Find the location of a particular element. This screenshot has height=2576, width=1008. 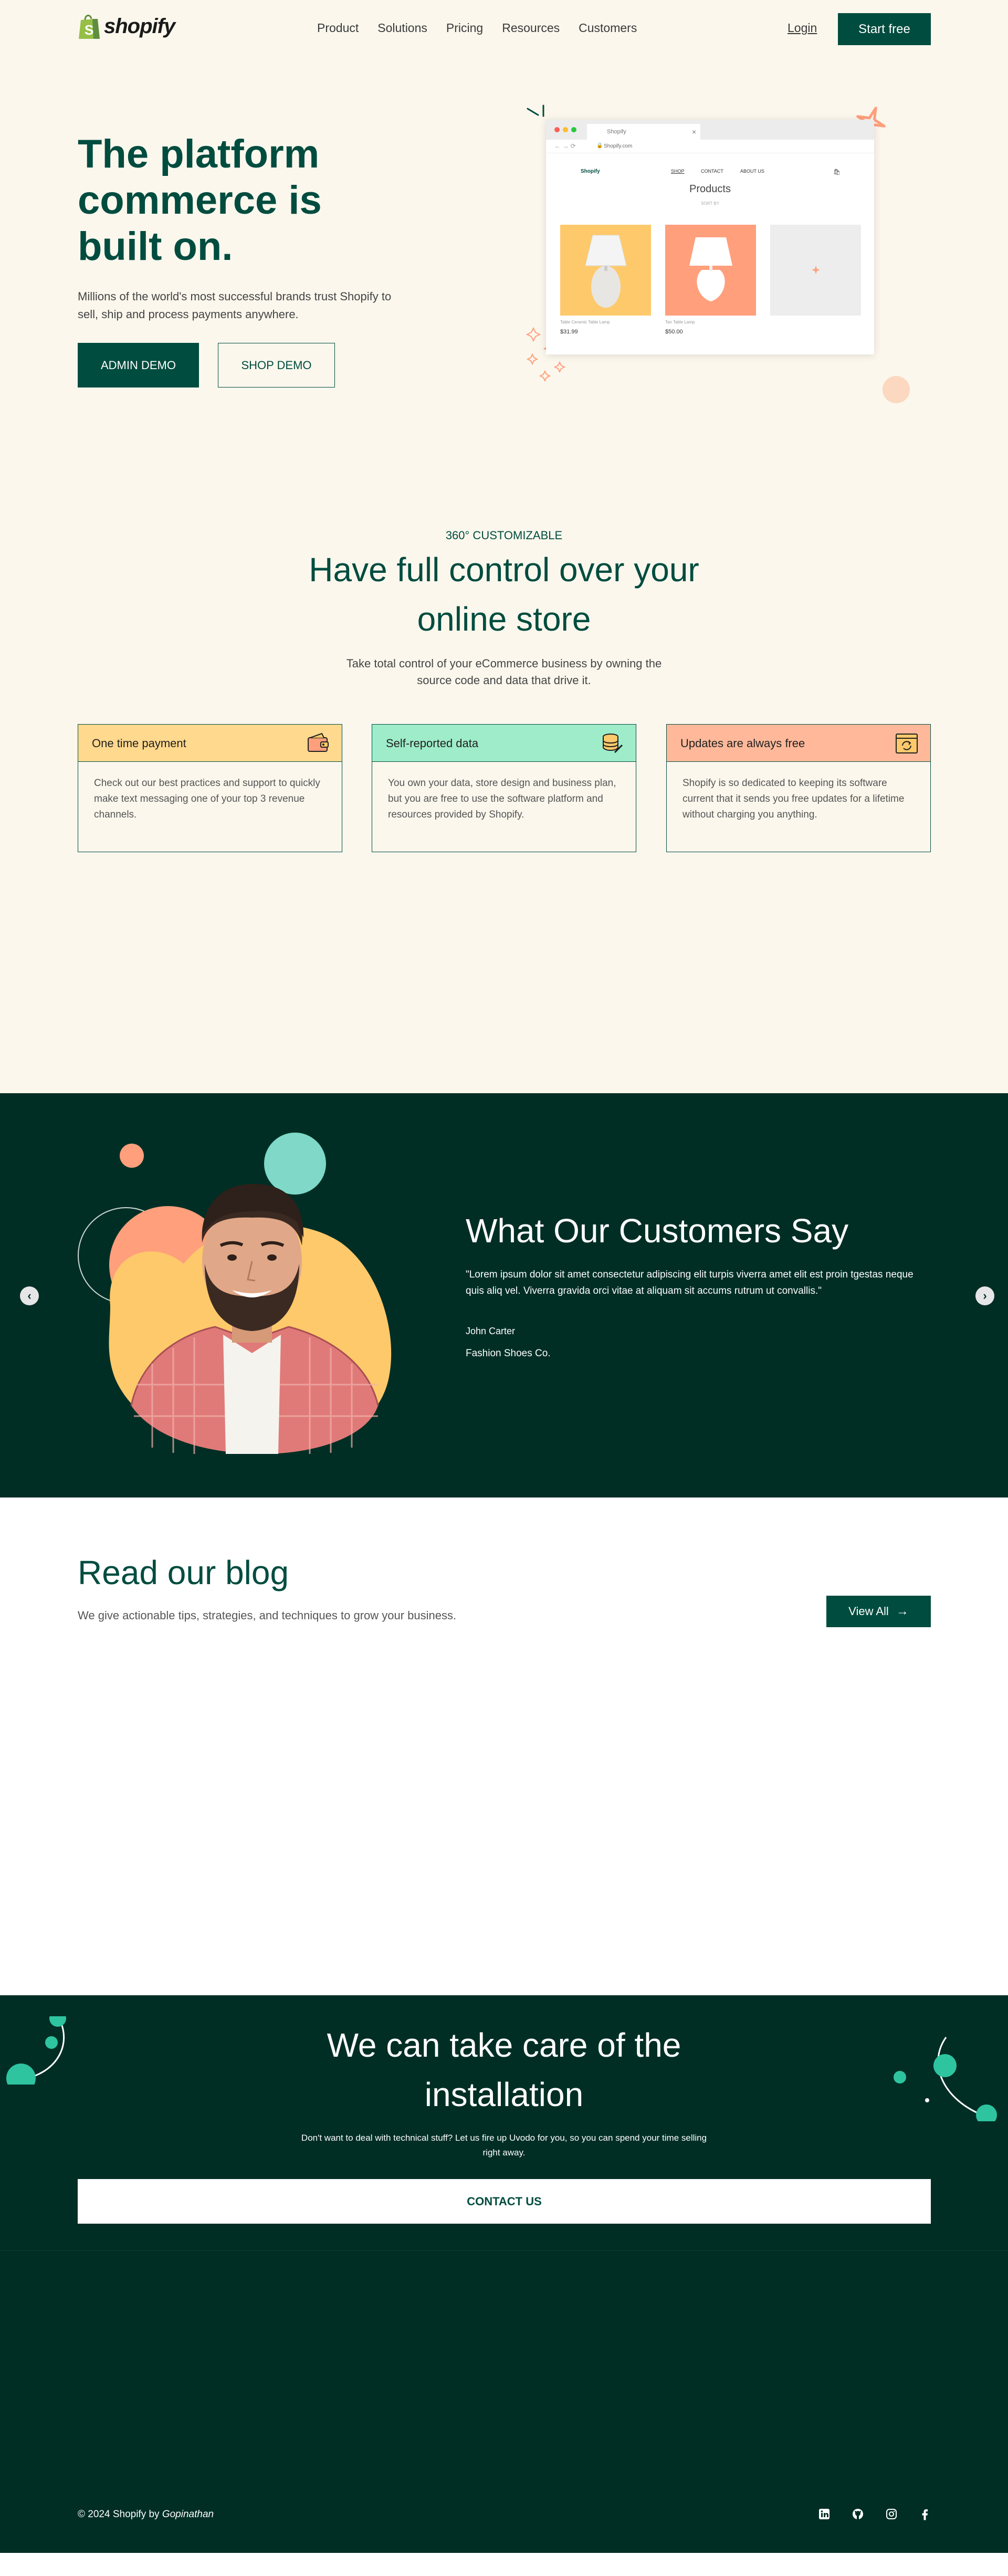

mock-nav-contact: CONTACT is located at coordinates (712, 171).